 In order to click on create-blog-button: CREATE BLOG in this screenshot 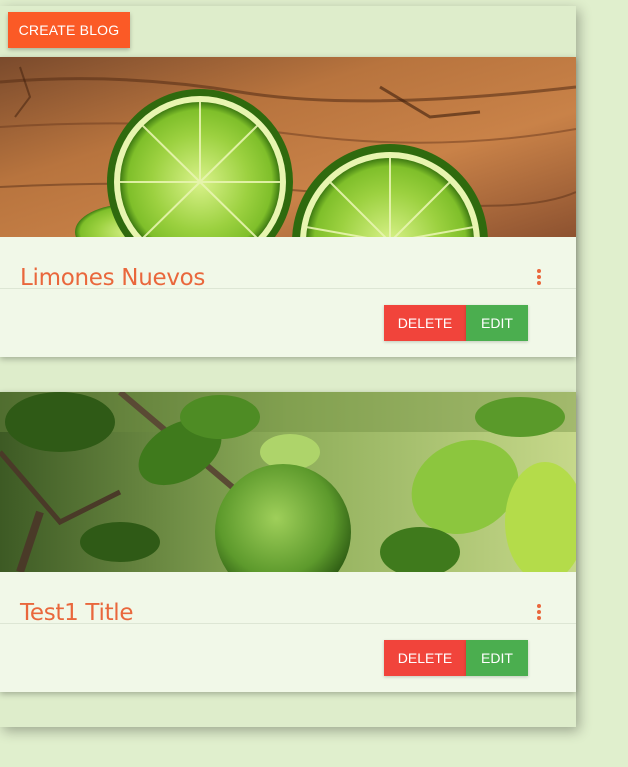, I will do `click(69, 30)`.